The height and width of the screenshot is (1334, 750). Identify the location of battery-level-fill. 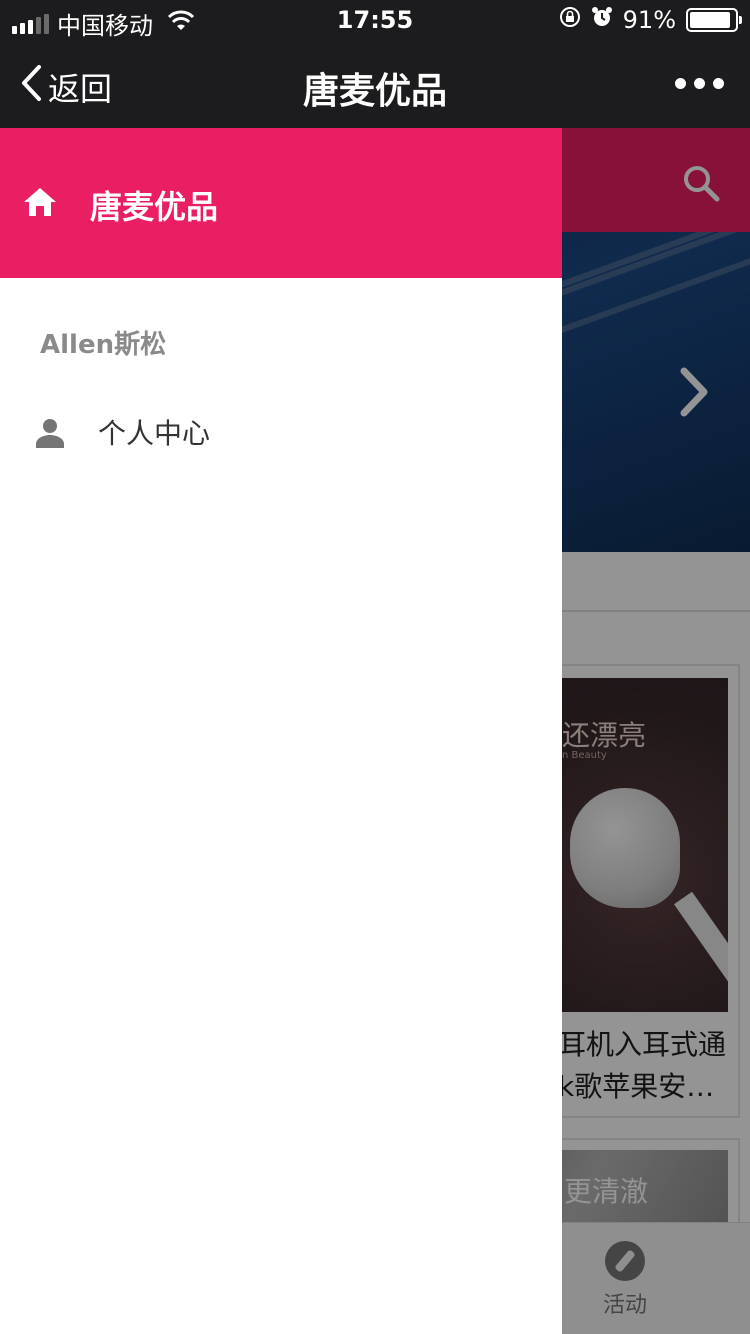
(710, 20).